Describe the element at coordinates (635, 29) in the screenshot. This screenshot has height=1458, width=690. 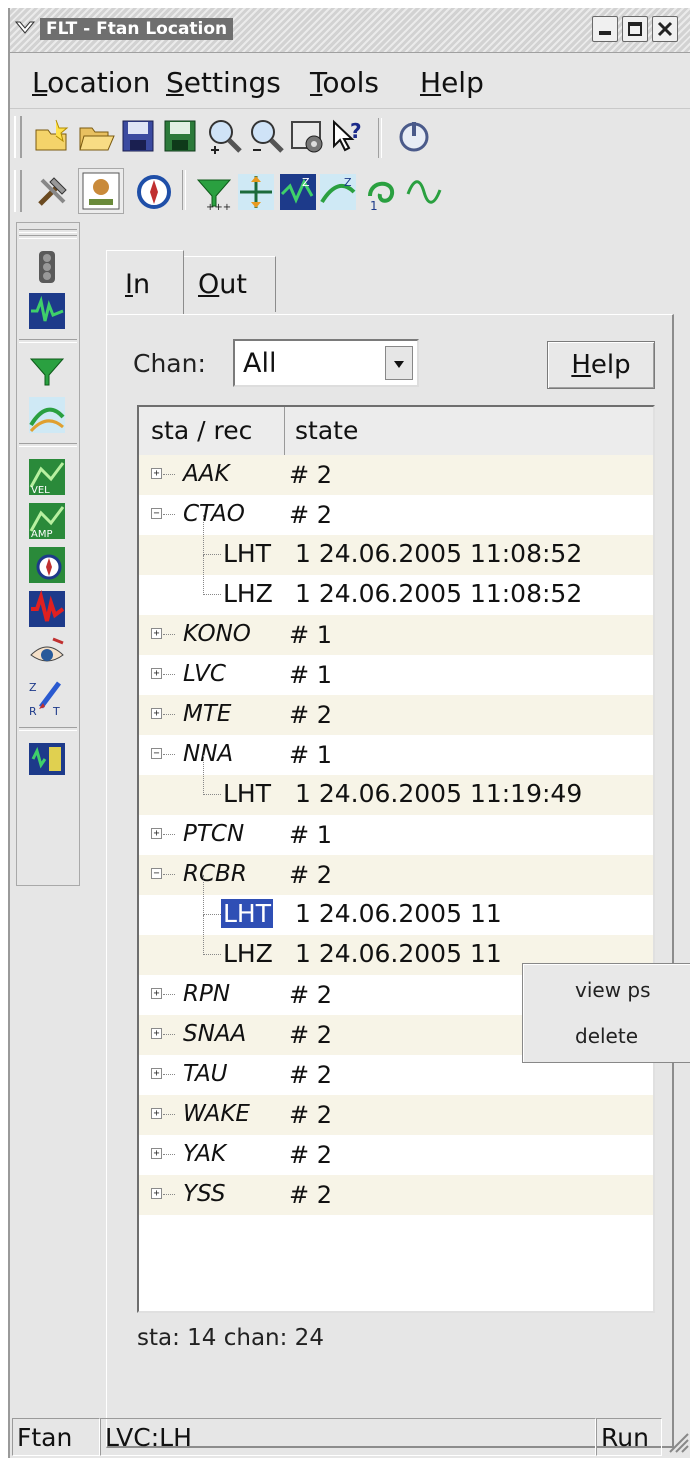
I see `maximize-icon` at that location.